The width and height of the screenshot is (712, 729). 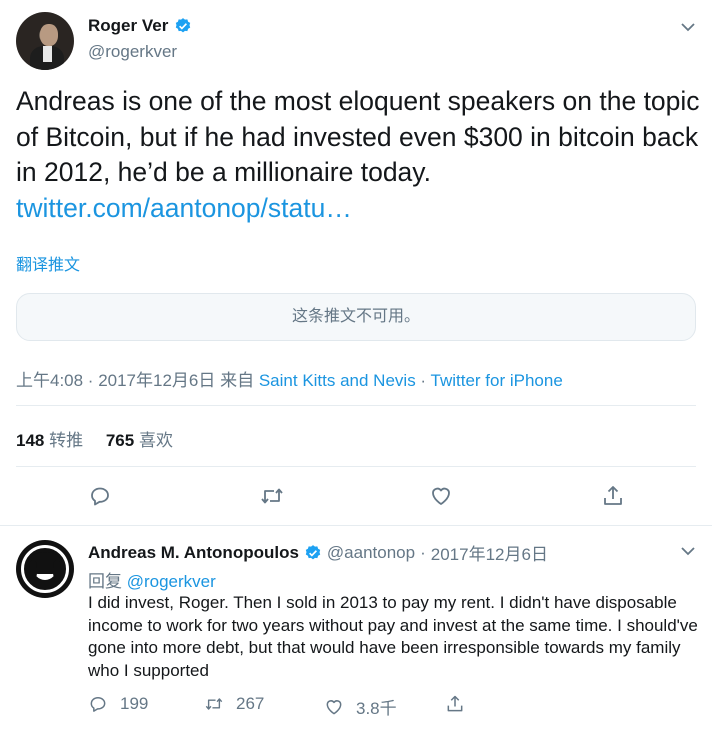 What do you see at coordinates (66, 440) in the screenshot?
I see `retweets-label: 转推` at bounding box center [66, 440].